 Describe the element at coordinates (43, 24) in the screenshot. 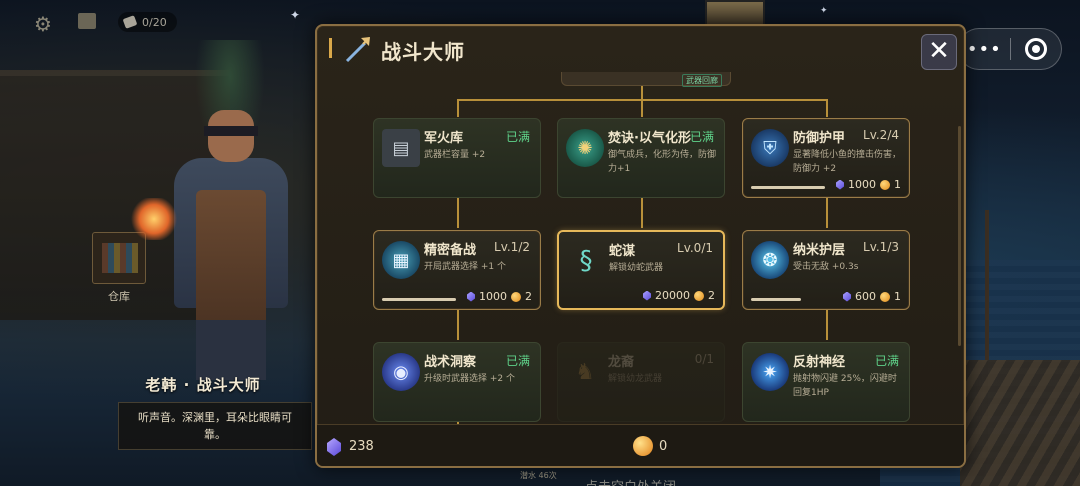

I see `settings-gear-icon: ⚙` at that location.